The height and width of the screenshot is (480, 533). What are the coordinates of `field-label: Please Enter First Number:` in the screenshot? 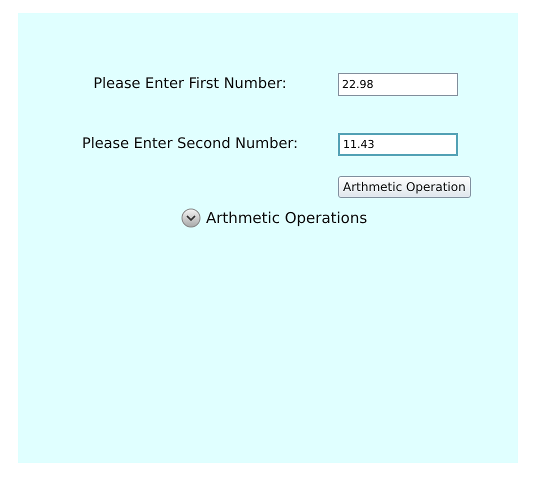 It's located at (190, 84).